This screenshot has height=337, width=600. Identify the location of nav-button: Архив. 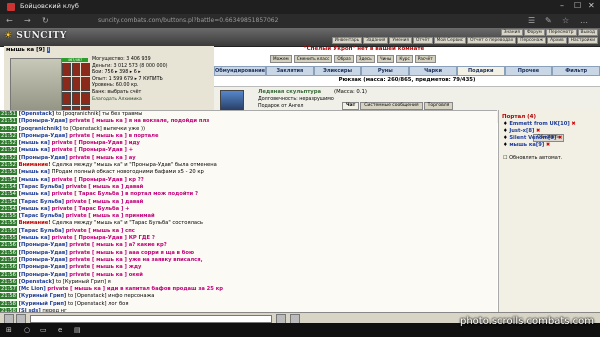
(557, 40).